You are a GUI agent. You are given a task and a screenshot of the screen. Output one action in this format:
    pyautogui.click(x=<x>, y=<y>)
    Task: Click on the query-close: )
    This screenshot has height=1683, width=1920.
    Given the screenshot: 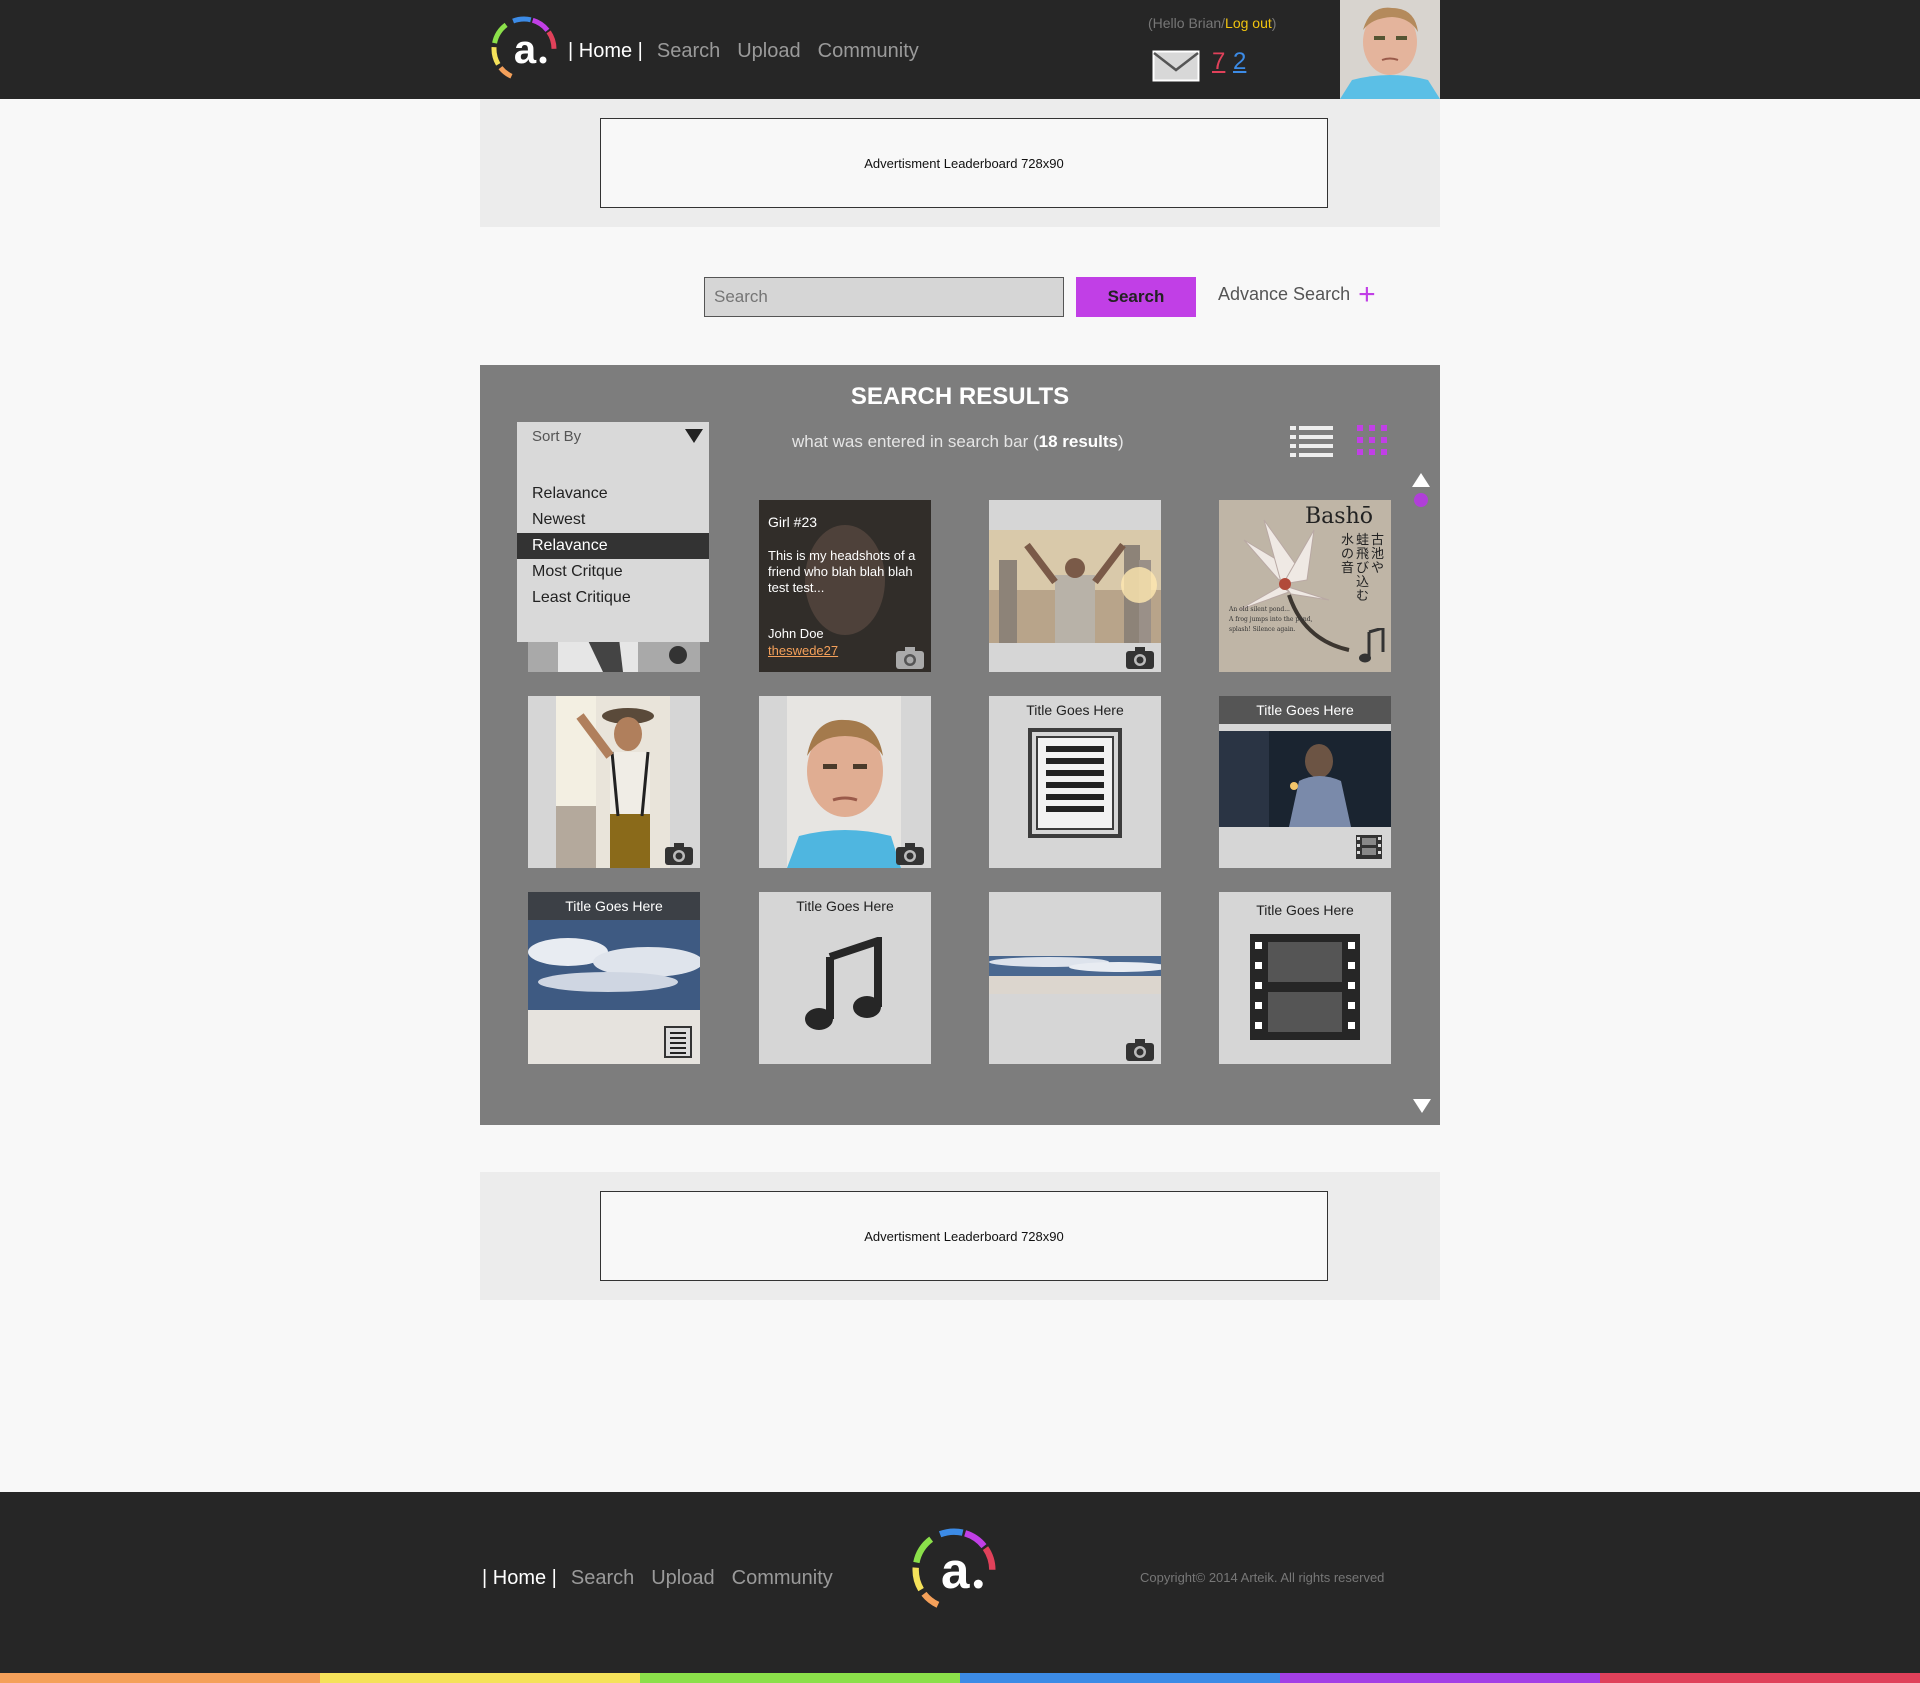 What is the action you would take?
    pyautogui.click(x=1121, y=441)
    